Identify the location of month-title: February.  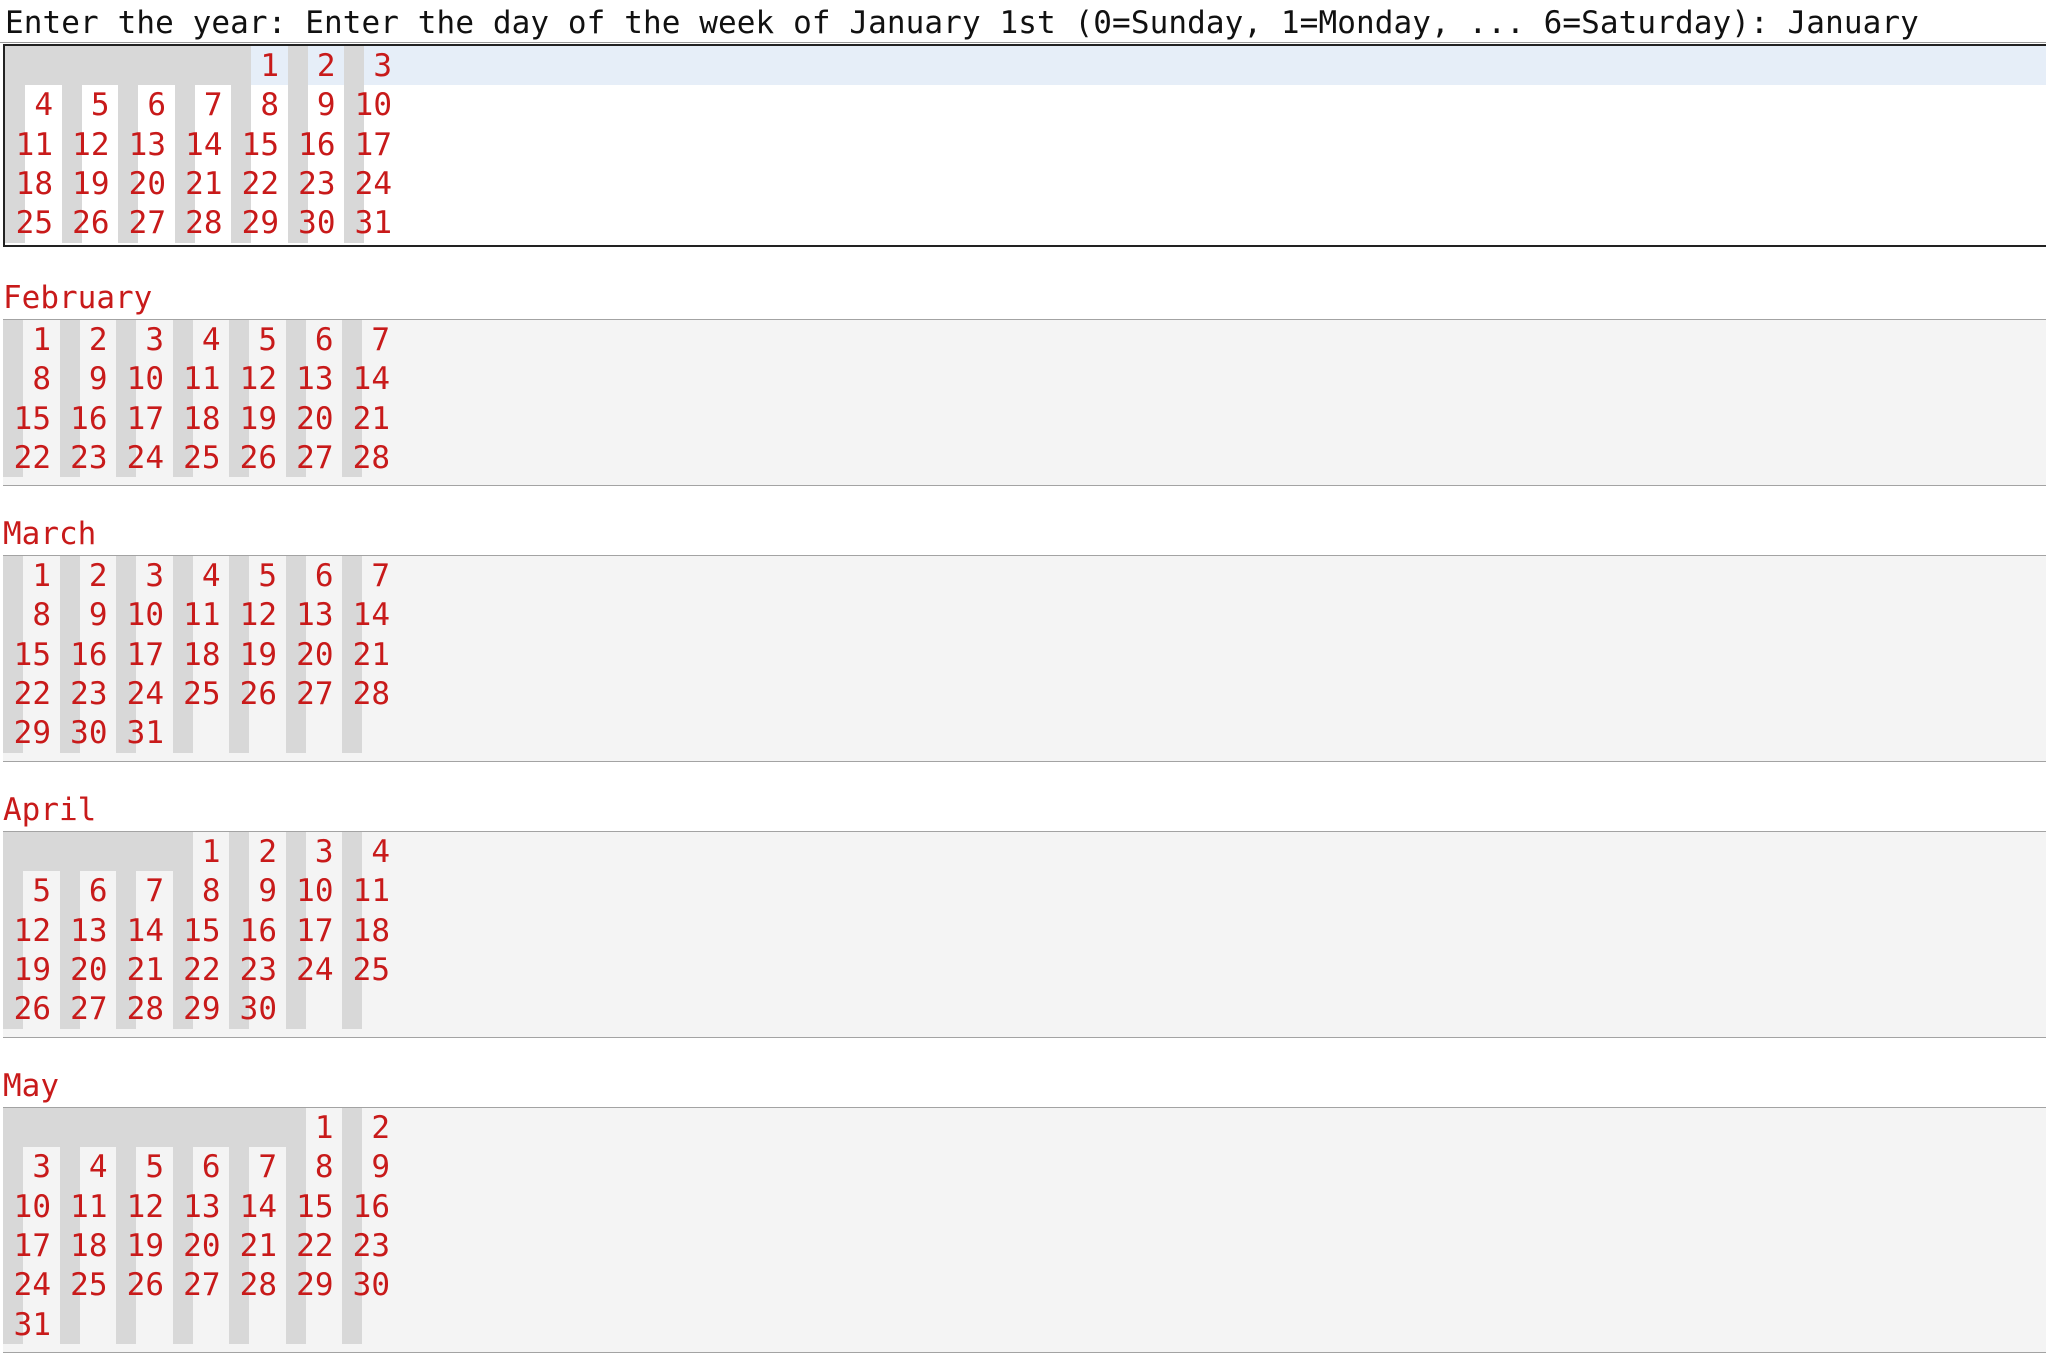
(78, 298).